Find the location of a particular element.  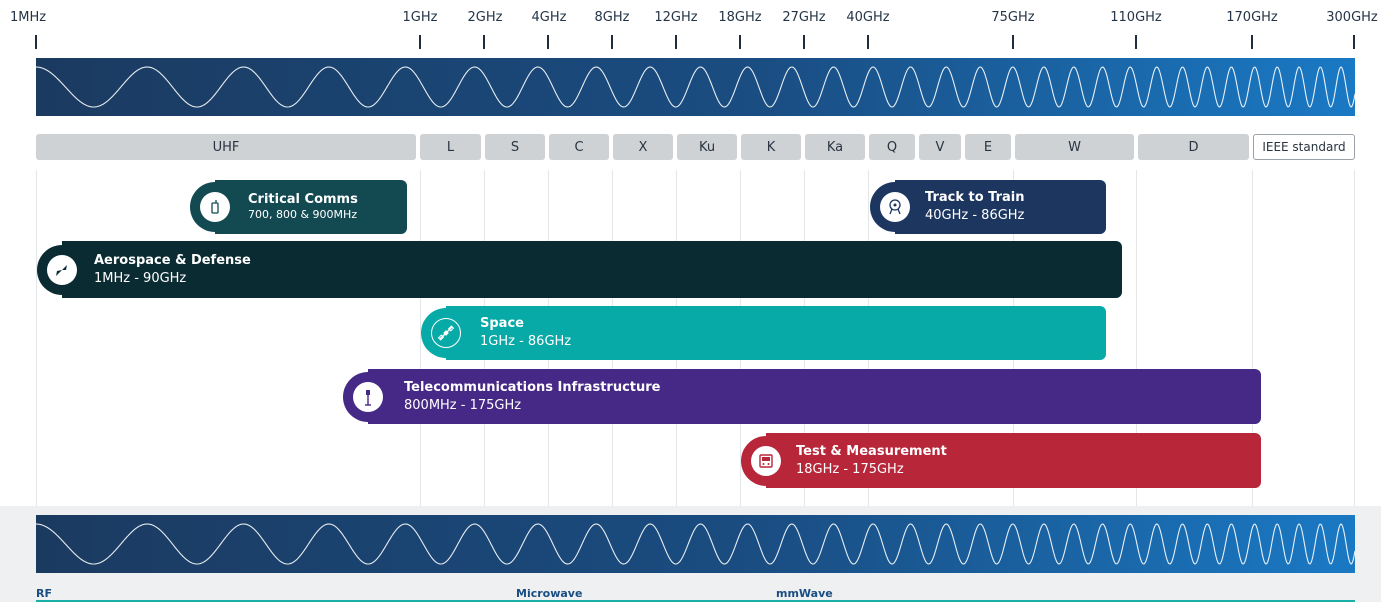

antenna-icon is located at coordinates (368, 396).